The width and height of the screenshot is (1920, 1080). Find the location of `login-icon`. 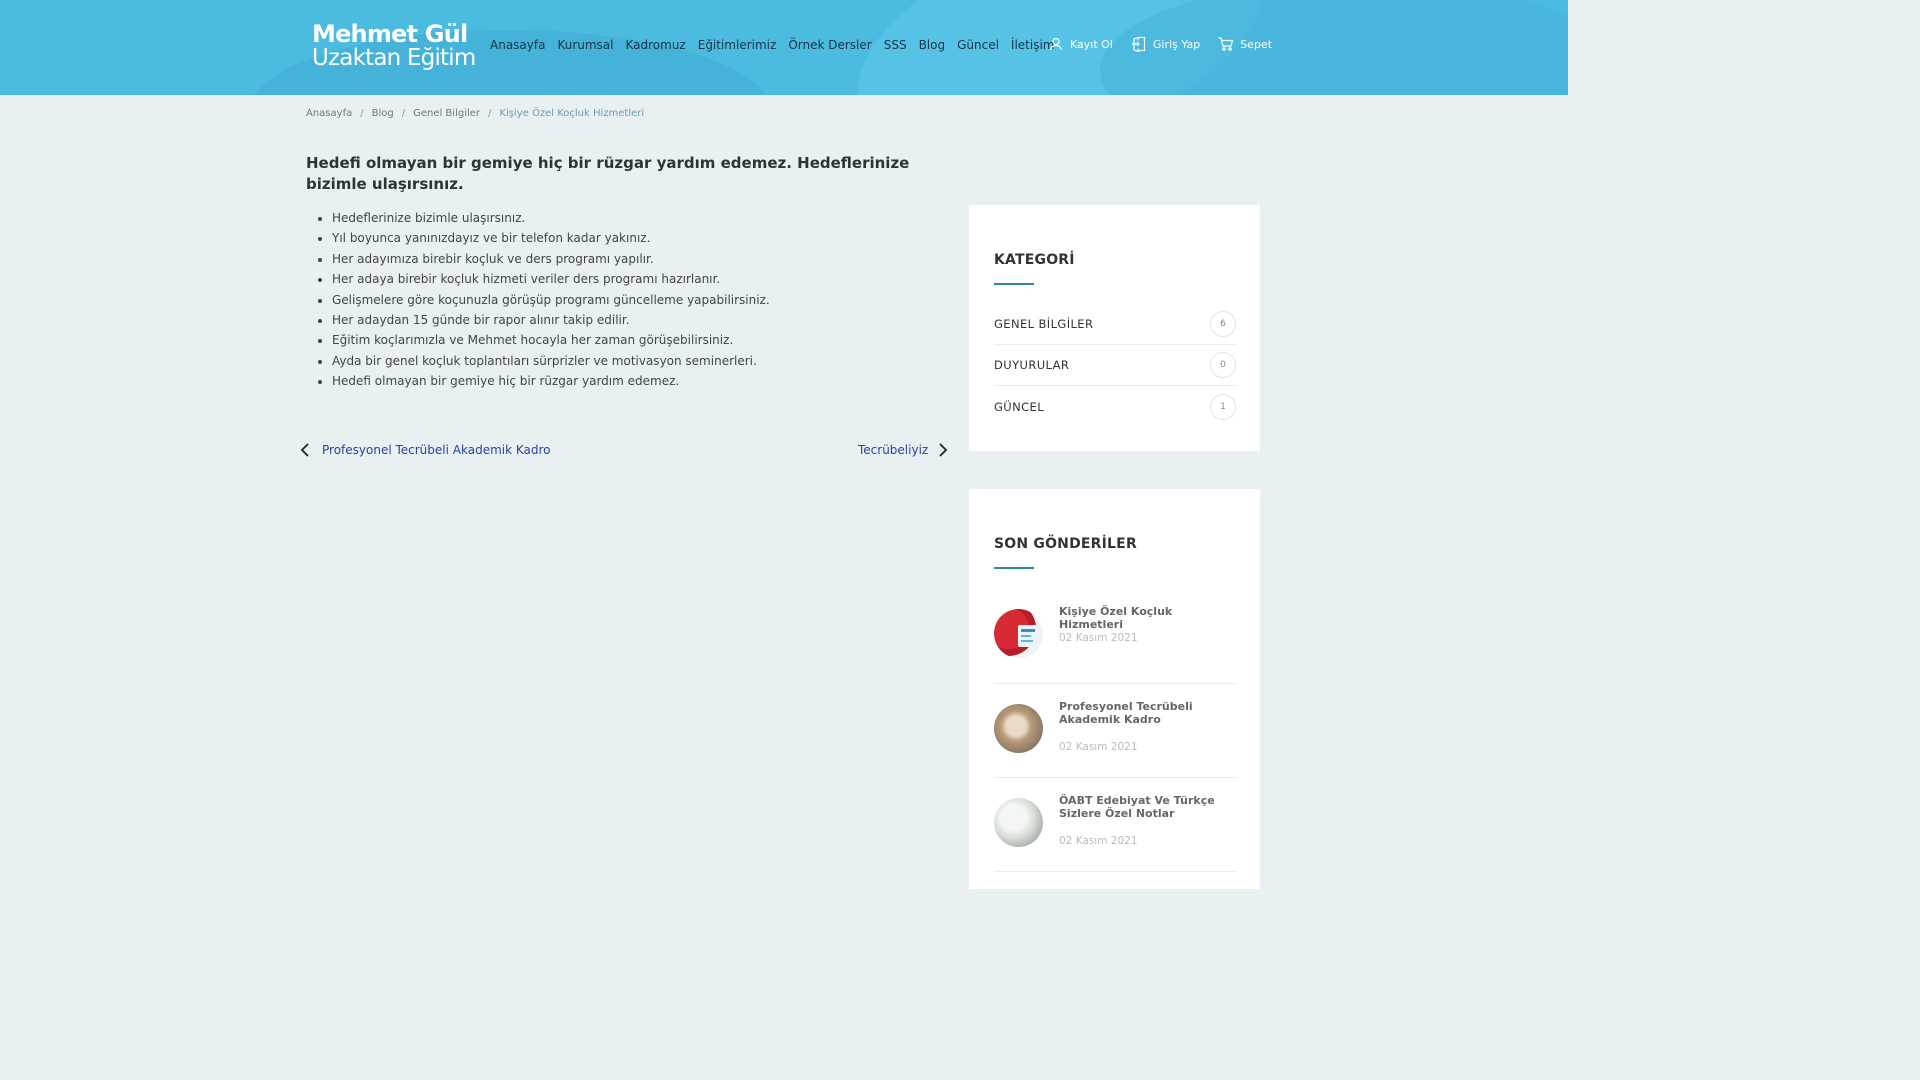

login-icon is located at coordinates (1138, 44).